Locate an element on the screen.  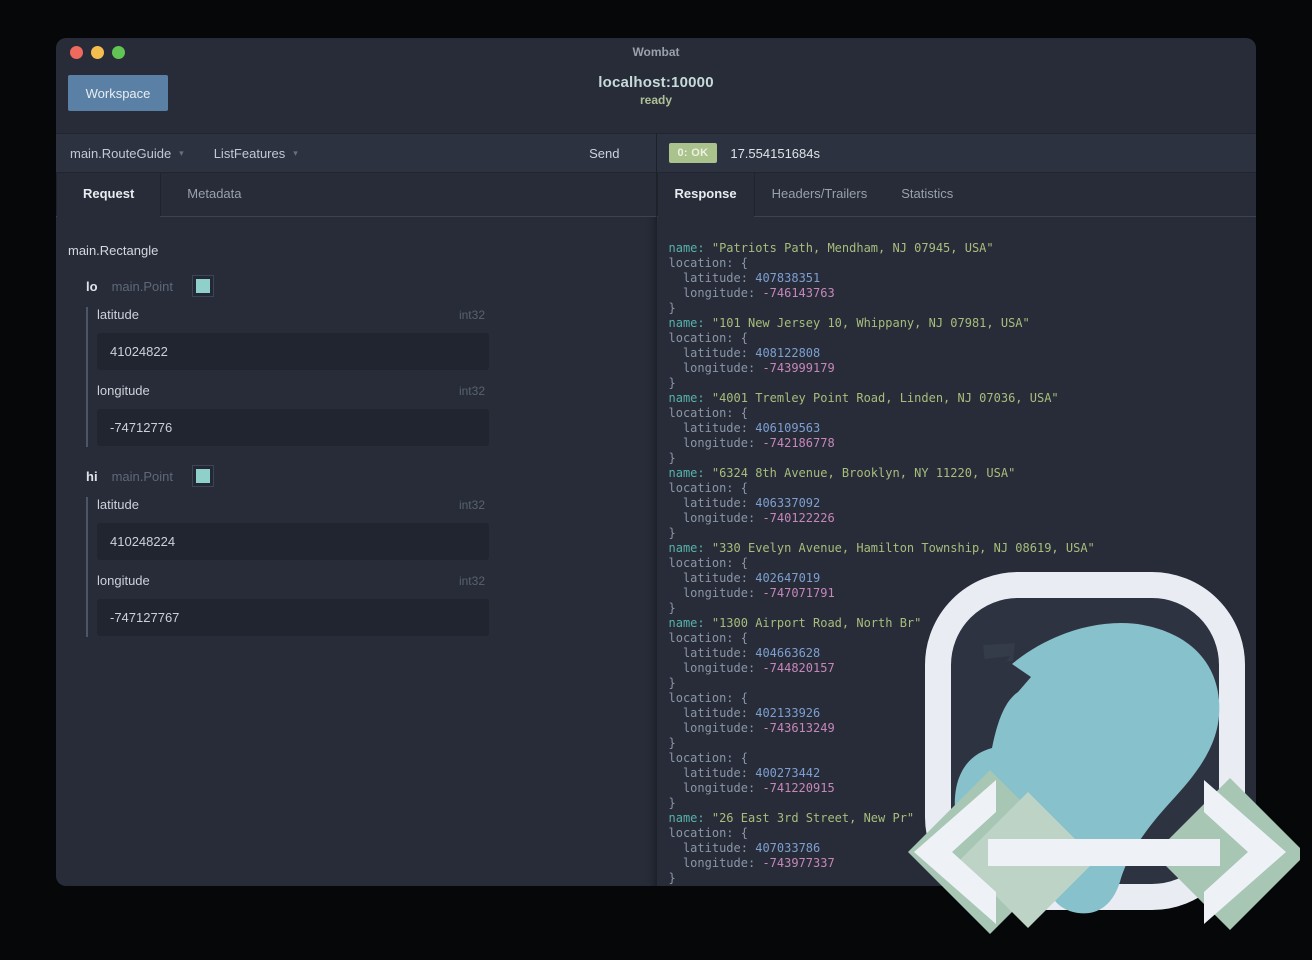
app-title: Wombat is located at coordinates (656, 52).